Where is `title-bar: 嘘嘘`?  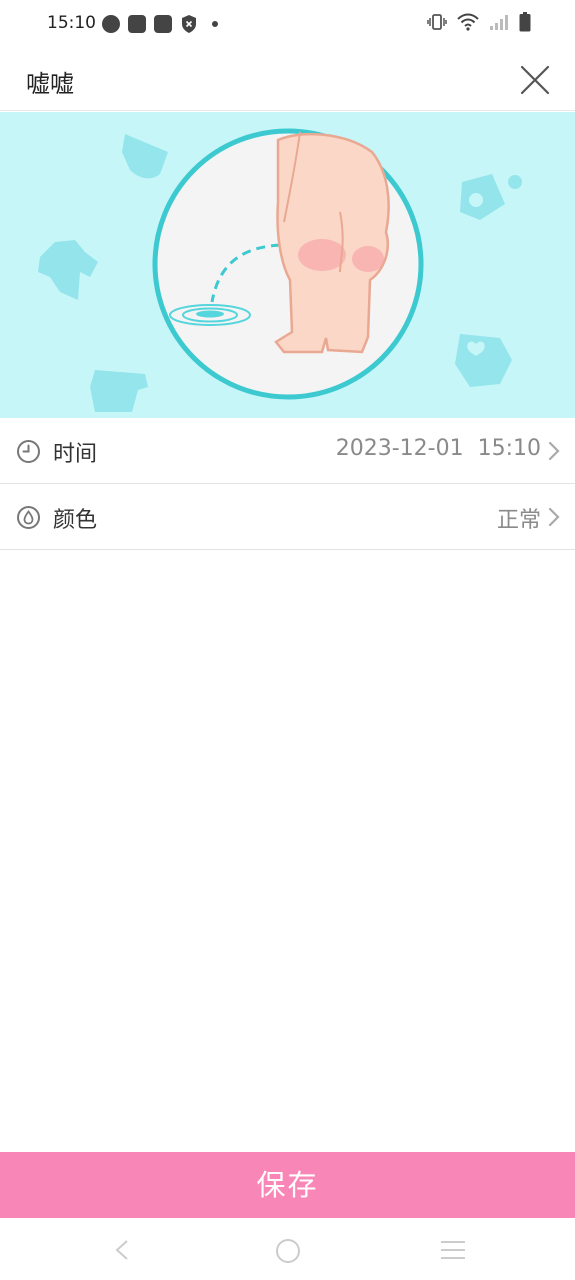
title-bar: 嘘嘘 is located at coordinates (287, 79).